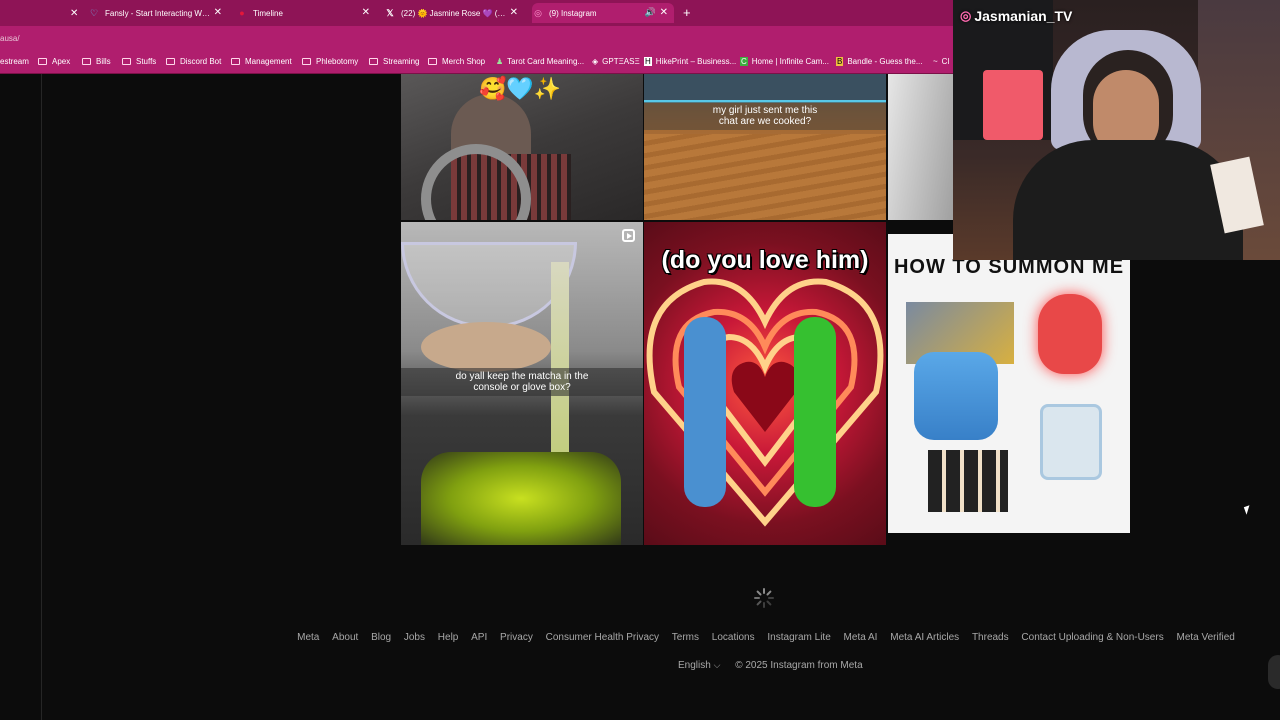 The height and width of the screenshot is (720, 1280). What do you see at coordinates (522, 147) in the screenshot?
I see `post-tile-selfie: 🥰🩵✨` at bounding box center [522, 147].